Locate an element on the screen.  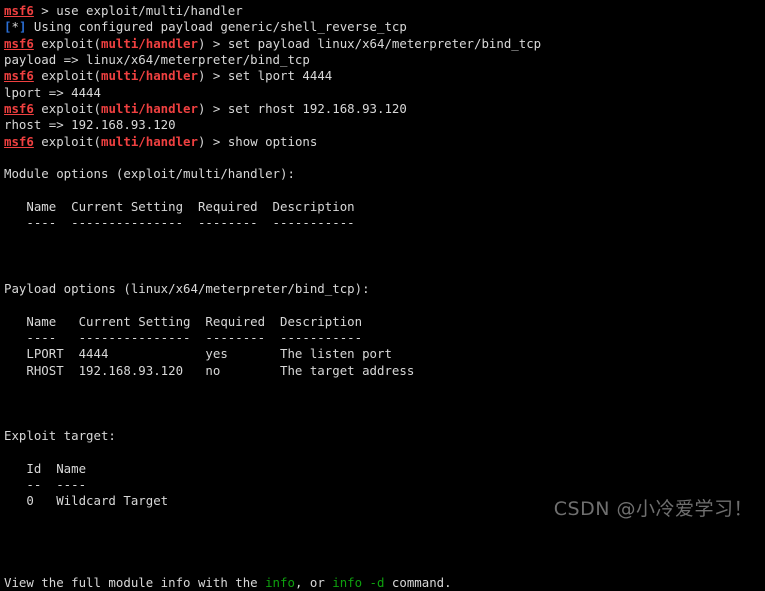
csdn-watermark: CSDN @小冷爱学习！ is located at coordinates (653, 509).